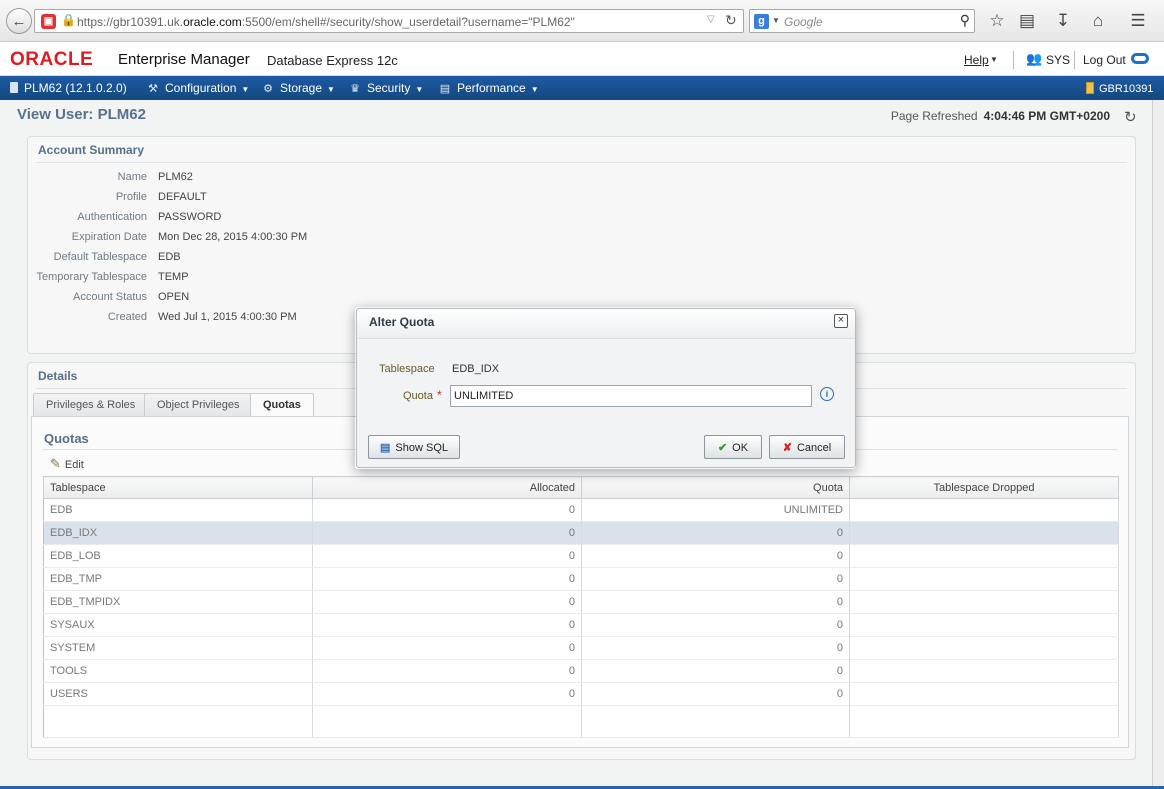  Describe the element at coordinates (803, 22) in the screenshot. I see `search-placeholder: Google` at that location.